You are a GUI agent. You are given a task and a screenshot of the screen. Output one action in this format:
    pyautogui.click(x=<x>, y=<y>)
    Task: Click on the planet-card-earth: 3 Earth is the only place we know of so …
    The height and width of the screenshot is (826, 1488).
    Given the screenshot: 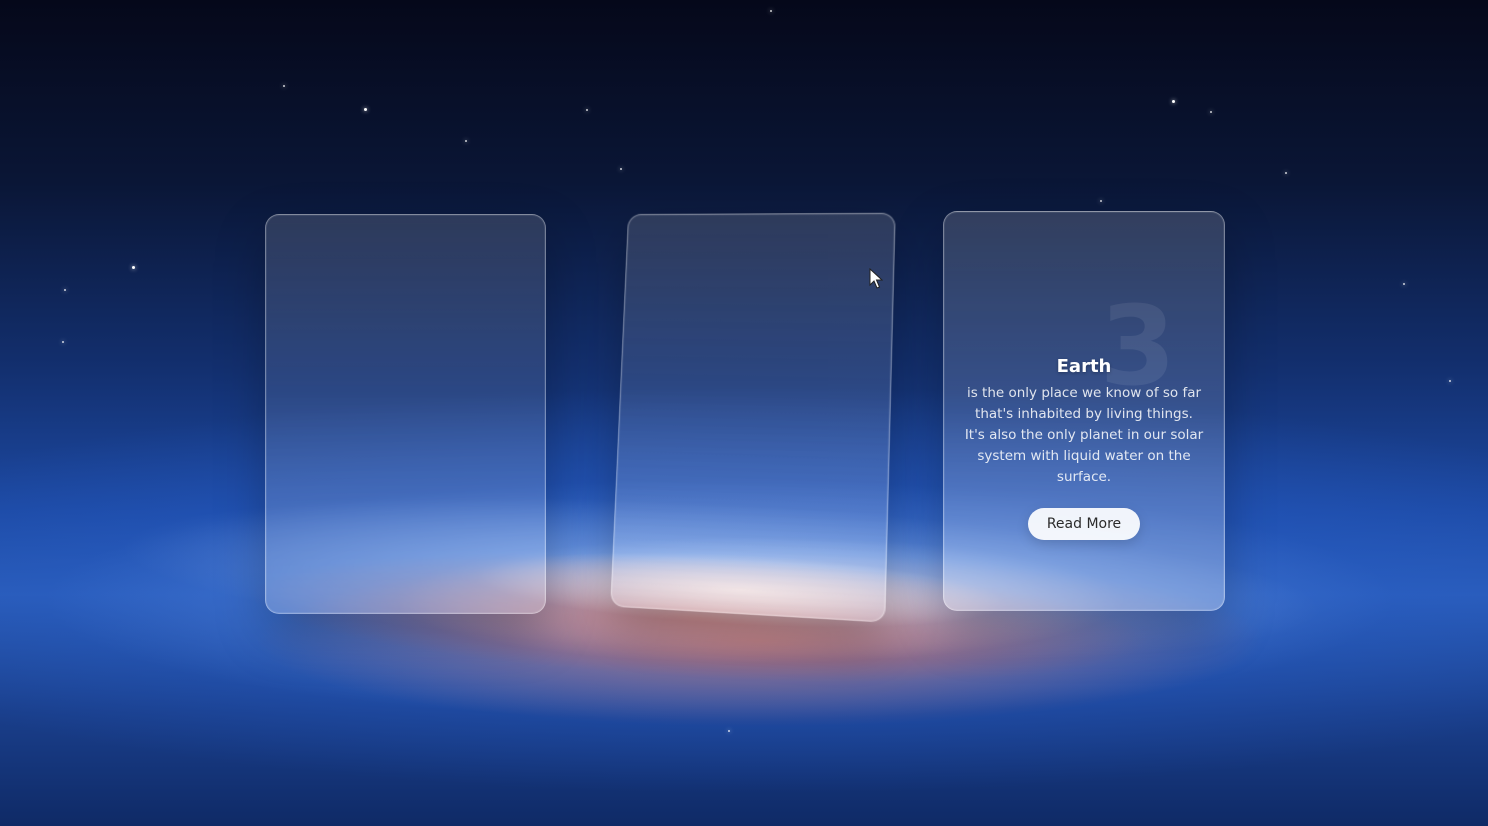 What is the action you would take?
    pyautogui.click(x=1084, y=411)
    